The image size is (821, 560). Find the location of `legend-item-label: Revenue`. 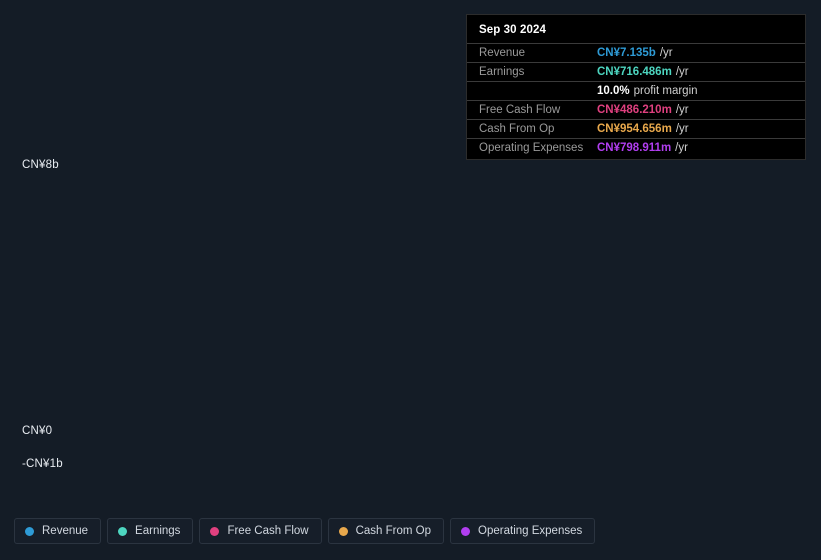

legend-item-label: Revenue is located at coordinates (65, 531).